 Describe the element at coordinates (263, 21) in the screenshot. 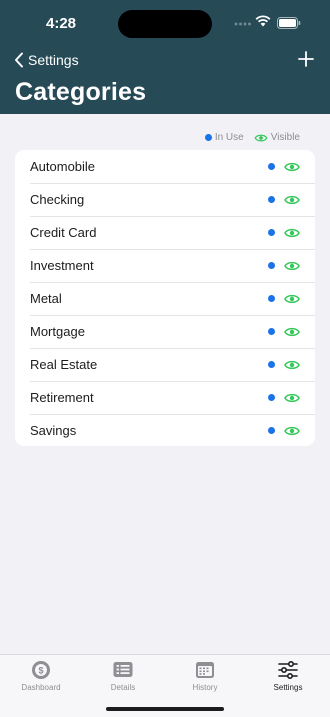

I see `wifi-icon` at that location.